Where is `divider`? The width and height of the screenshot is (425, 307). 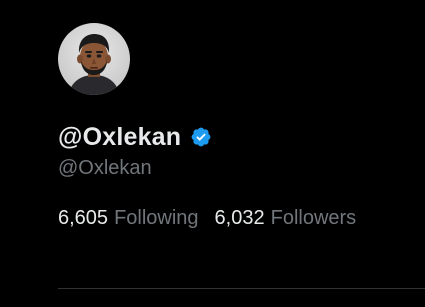
divider is located at coordinates (241, 288).